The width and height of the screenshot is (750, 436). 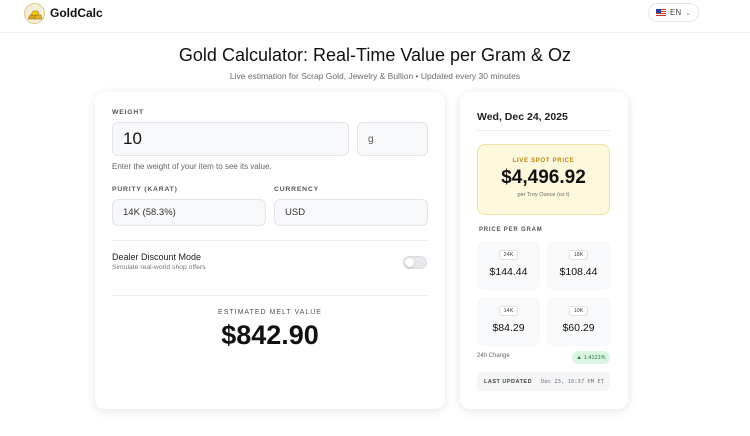 I want to click on karat-tile-10k: 10K $60.29, so click(x=578, y=321).